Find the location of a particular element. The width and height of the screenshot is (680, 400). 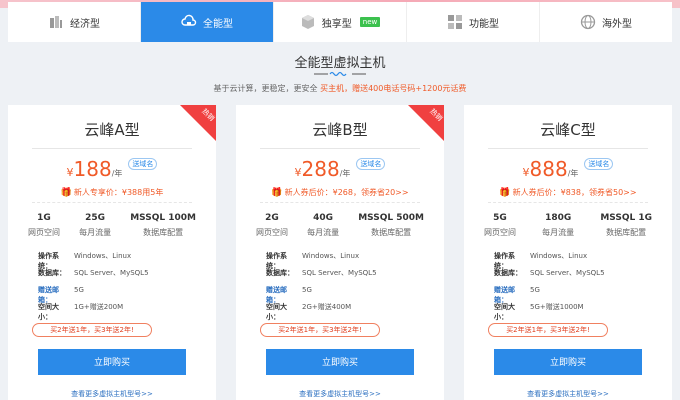

product-tabs: 经济型 全能型 独享型 new 功能型 海外型 is located at coordinates (340, 22).